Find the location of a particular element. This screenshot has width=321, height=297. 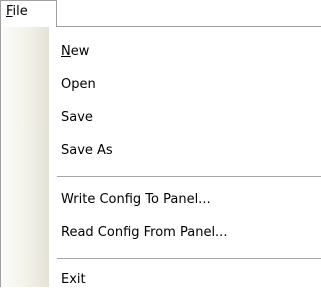

menu-item-exit-label: Exit is located at coordinates (73, 279).